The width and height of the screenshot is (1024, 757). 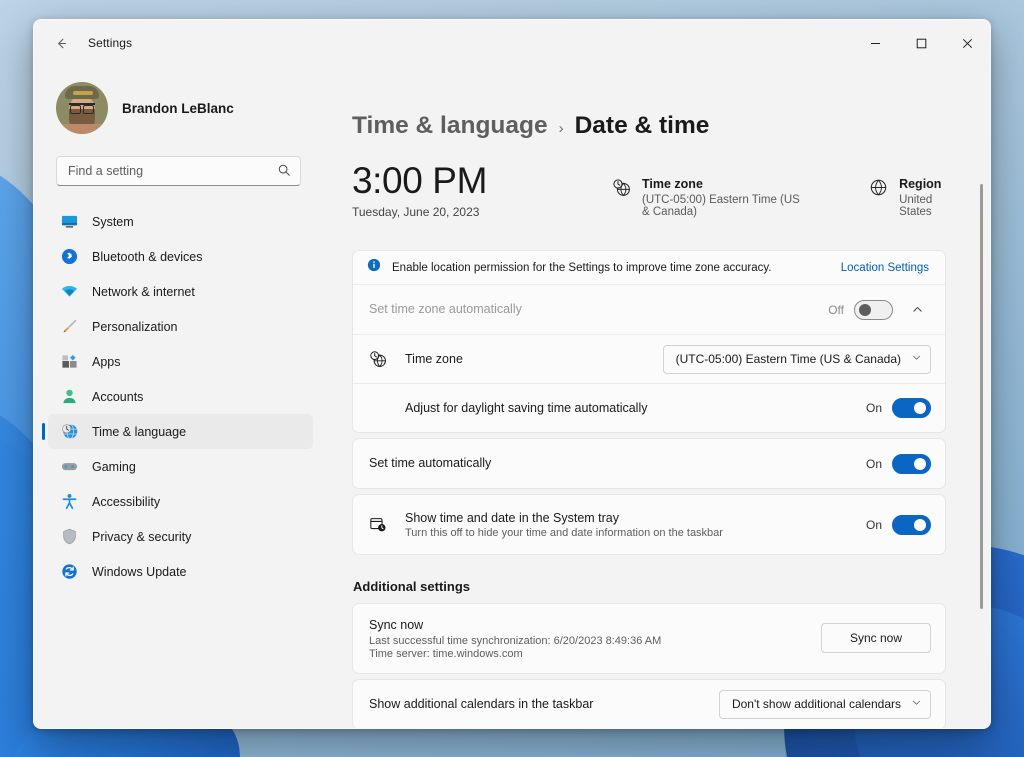 What do you see at coordinates (69, 292) in the screenshot?
I see `wifi-icon` at bounding box center [69, 292].